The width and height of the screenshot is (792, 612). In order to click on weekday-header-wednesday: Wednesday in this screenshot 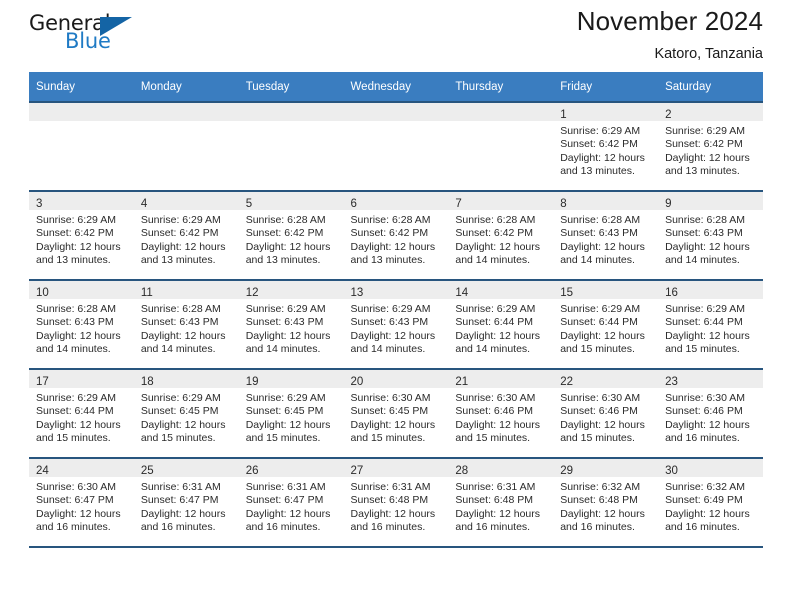, I will do `click(396, 86)`.